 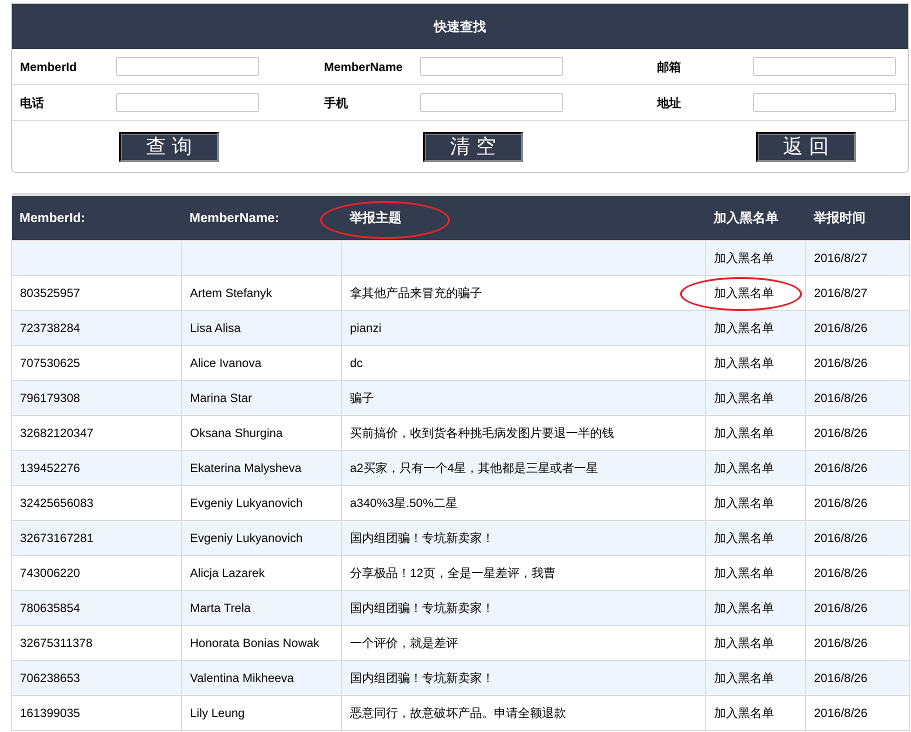 I want to click on table-cell-text: 恶意同行，故意破坏产品。申请全额退款, so click(x=458, y=713).